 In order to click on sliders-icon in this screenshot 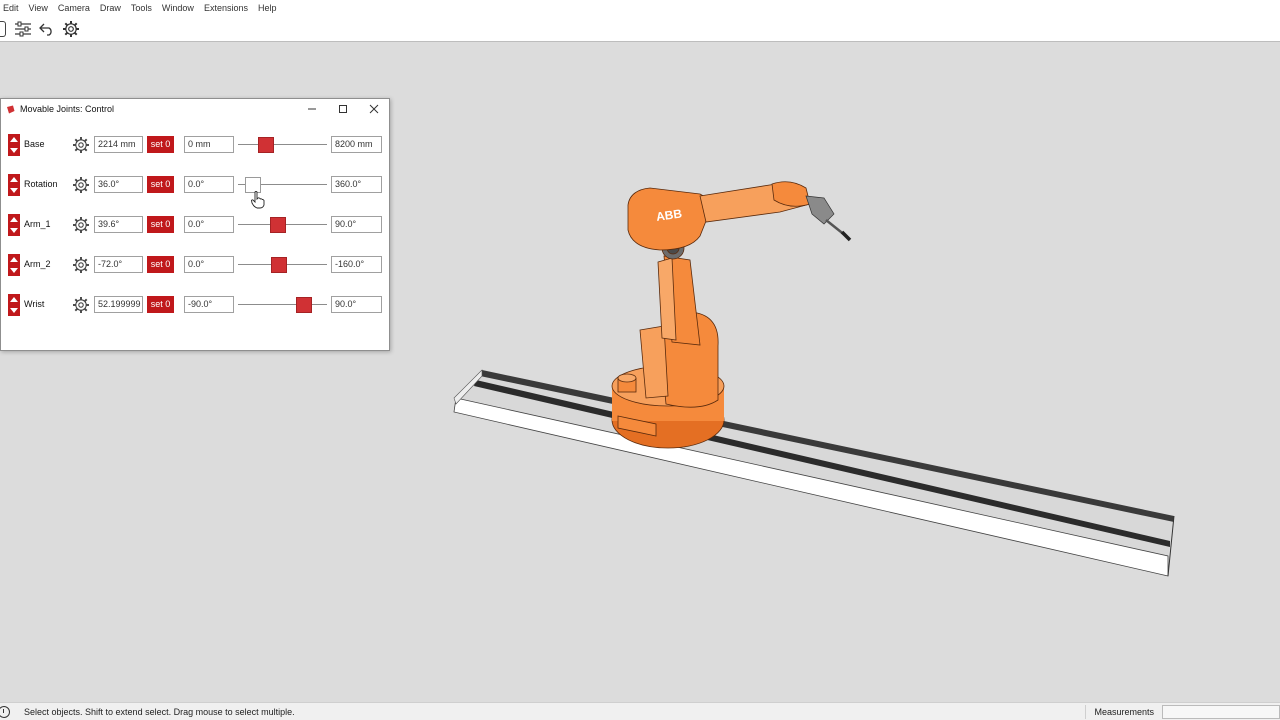, I will do `click(23, 29)`.